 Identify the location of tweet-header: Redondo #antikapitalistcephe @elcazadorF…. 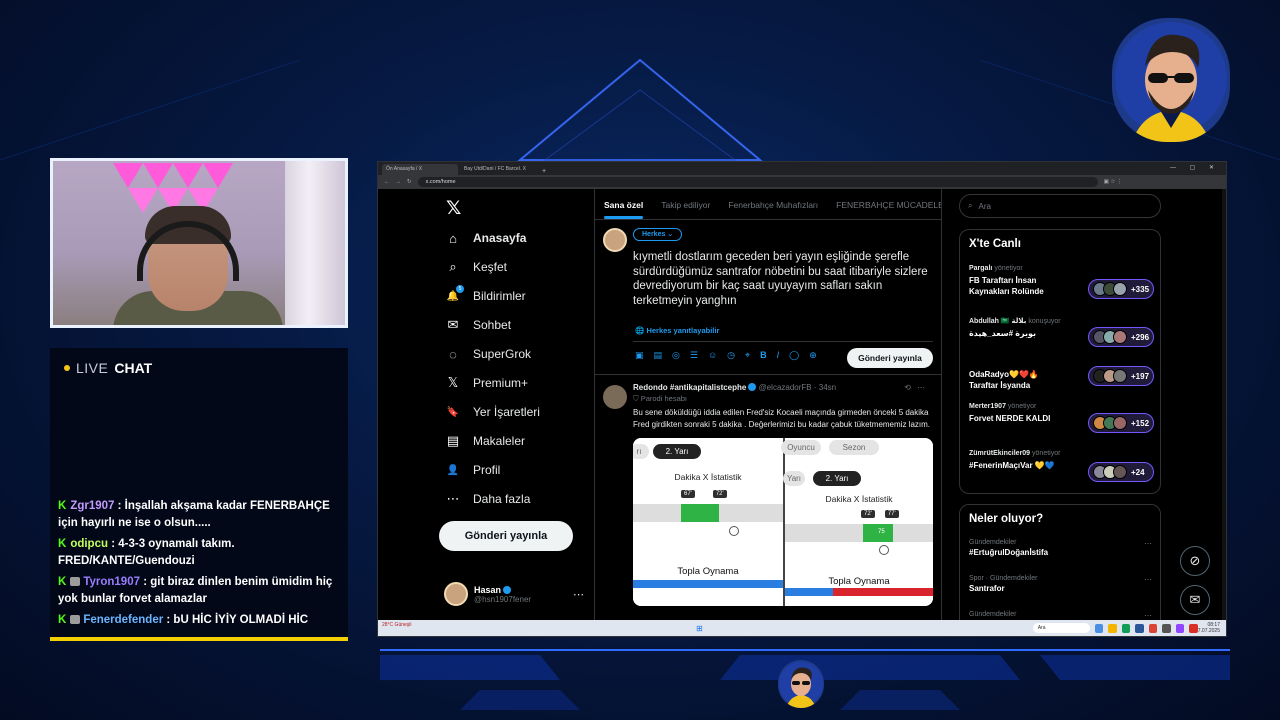
(783, 387).